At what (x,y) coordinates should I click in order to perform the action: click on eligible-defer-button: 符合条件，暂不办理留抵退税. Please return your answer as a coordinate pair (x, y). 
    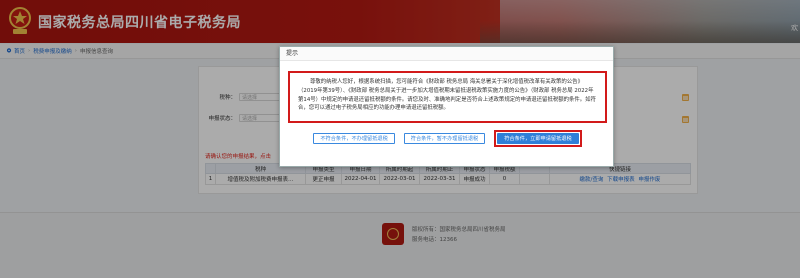
    Looking at the image, I should click on (444, 138).